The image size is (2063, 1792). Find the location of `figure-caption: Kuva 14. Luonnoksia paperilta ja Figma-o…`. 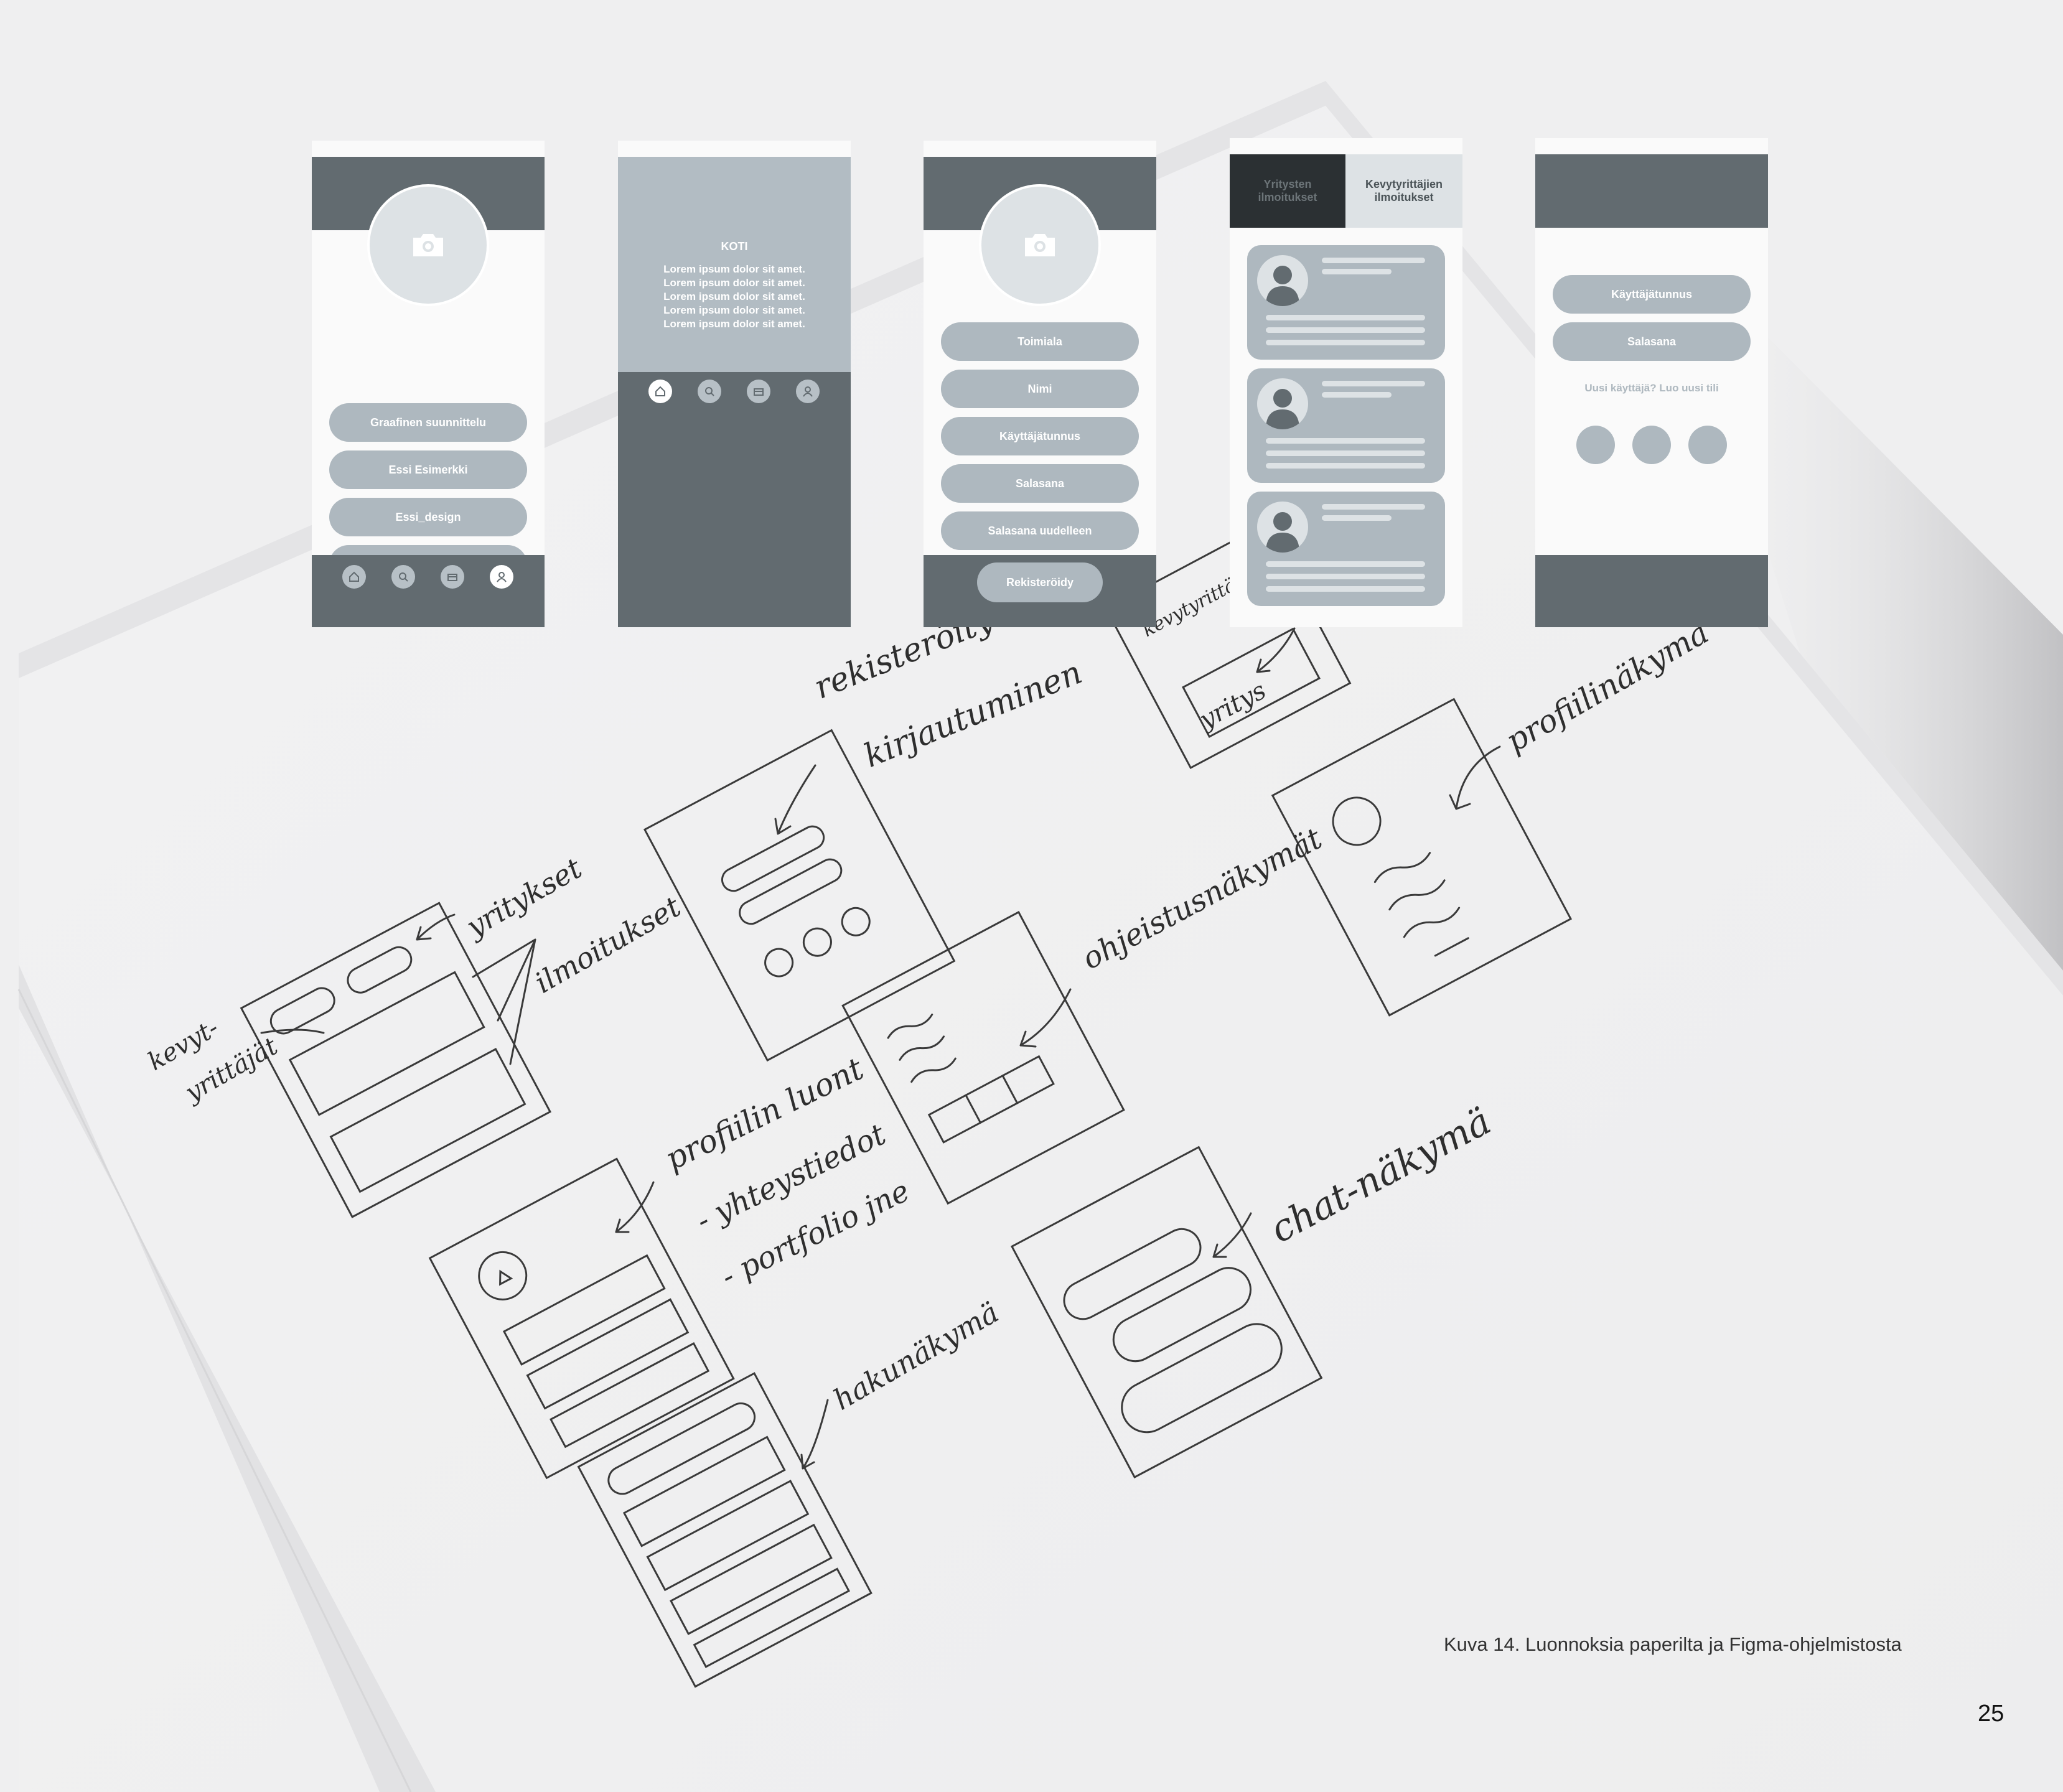

figure-caption: Kuva 14. Luonnoksia paperilta ja Figma-o… is located at coordinates (1673, 1644).